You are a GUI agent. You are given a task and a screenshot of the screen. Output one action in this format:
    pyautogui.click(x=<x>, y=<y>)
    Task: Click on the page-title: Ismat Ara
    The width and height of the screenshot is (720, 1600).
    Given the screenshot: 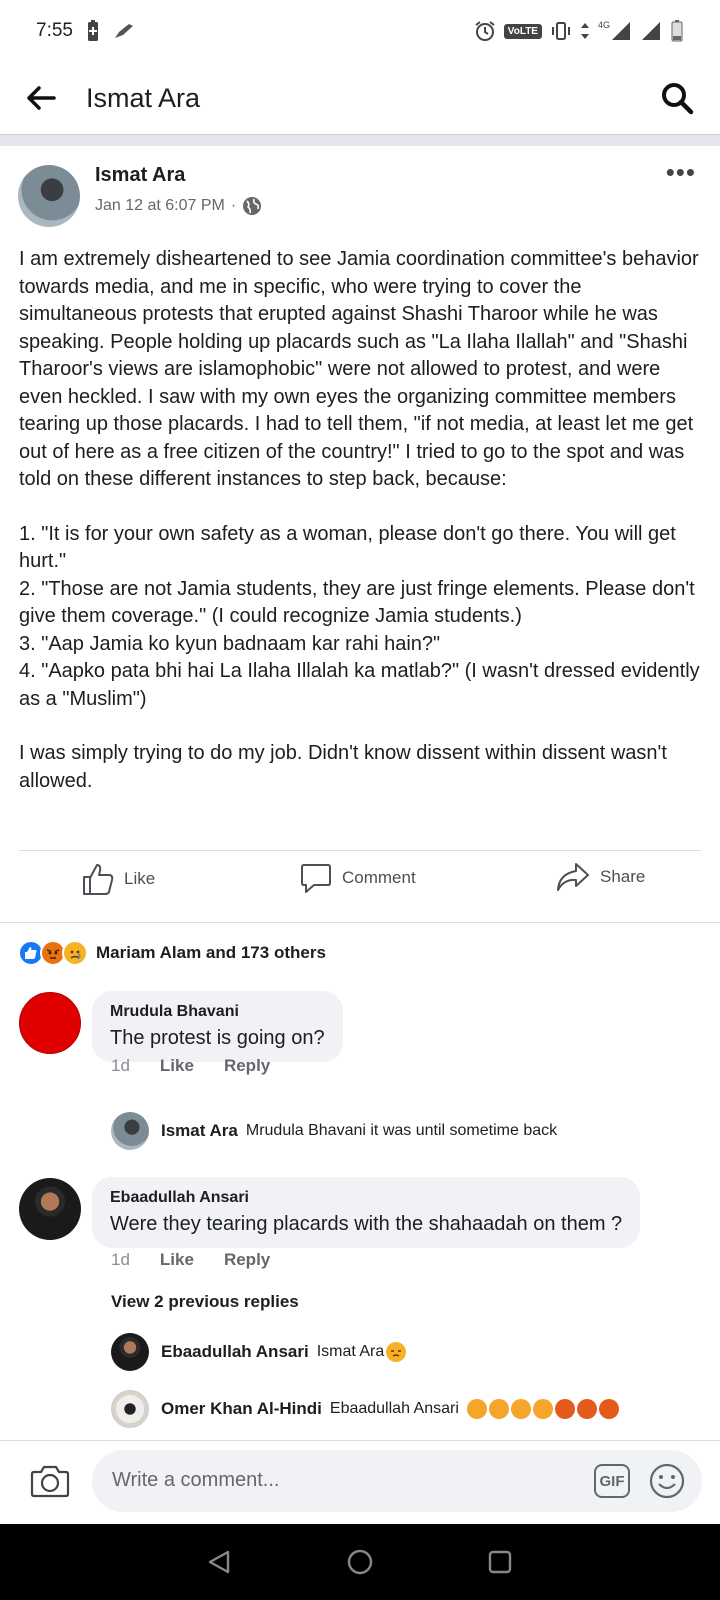 What is the action you would take?
    pyautogui.click(x=143, y=97)
    